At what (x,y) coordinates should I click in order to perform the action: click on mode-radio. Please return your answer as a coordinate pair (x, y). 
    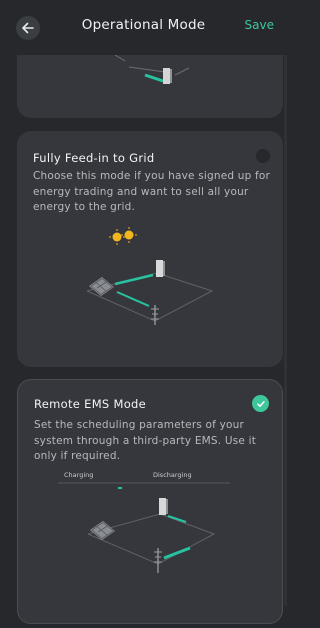
    Looking at the image, I should click on (263, 156).